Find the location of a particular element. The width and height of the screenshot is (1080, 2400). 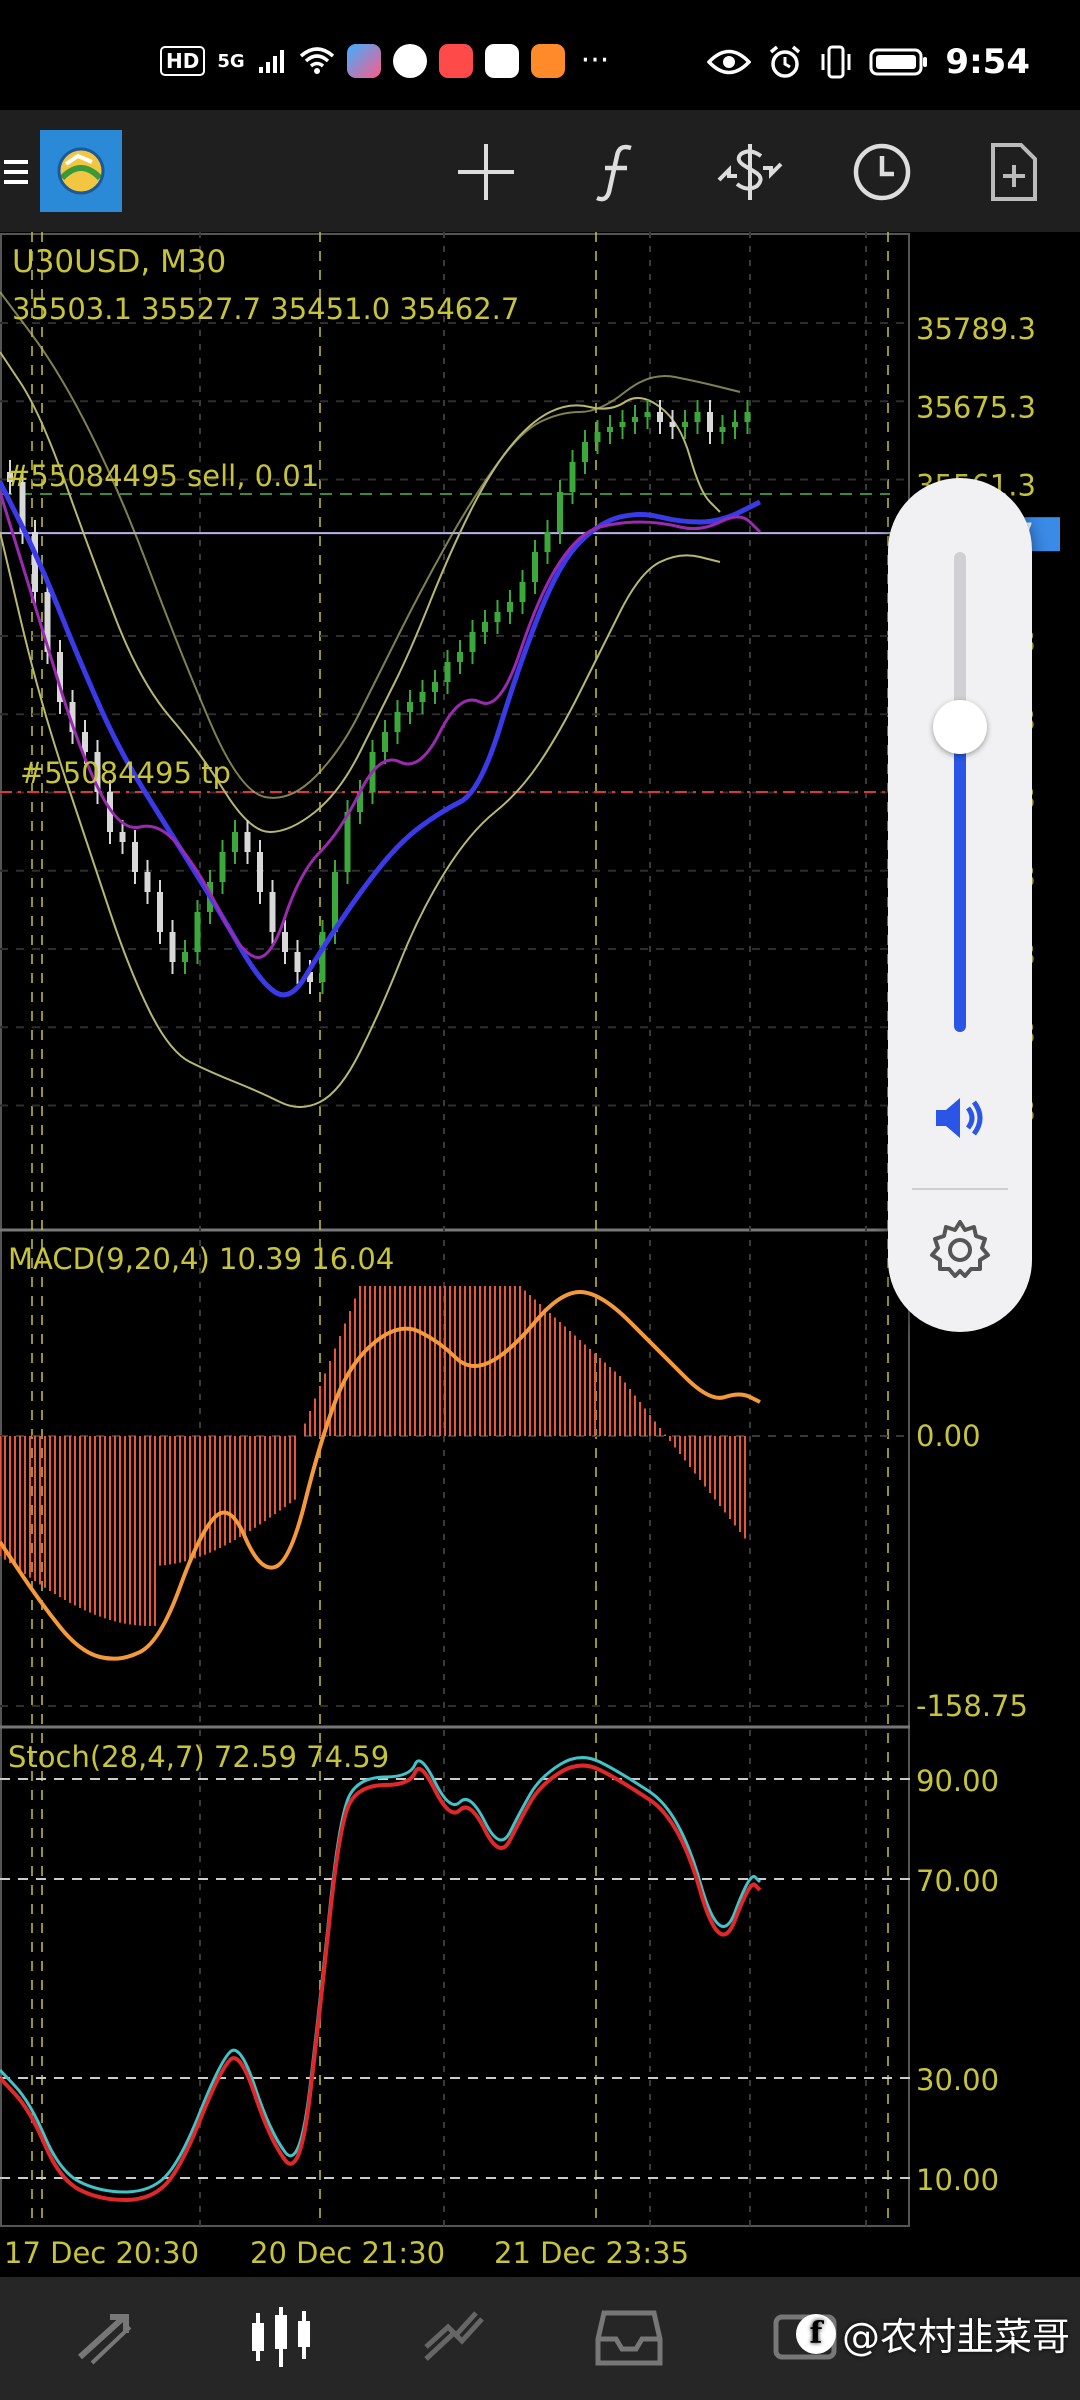

volume-panel is located at coordinates (960, 905).